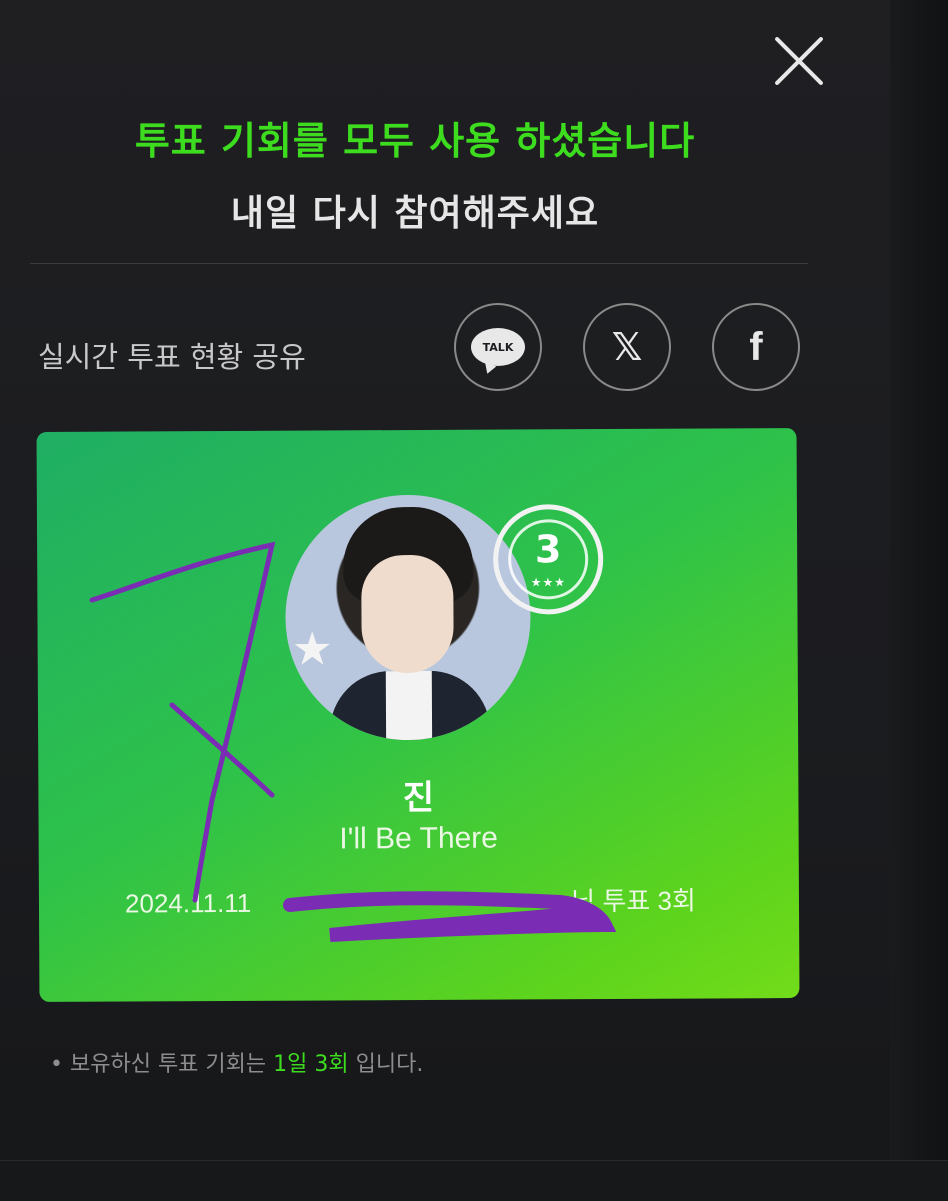 This screenshot has height=1201, width=948. I want to click on note-prefix: 보유하신 투표 기회는, so click(168, 1064).